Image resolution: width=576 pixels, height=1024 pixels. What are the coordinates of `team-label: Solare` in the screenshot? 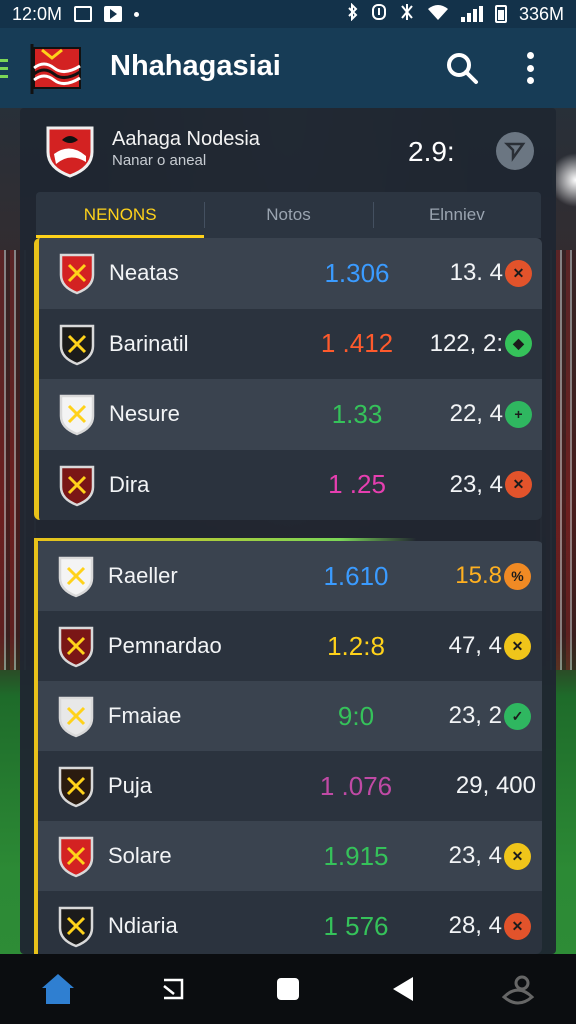 It's located at (140, 855).